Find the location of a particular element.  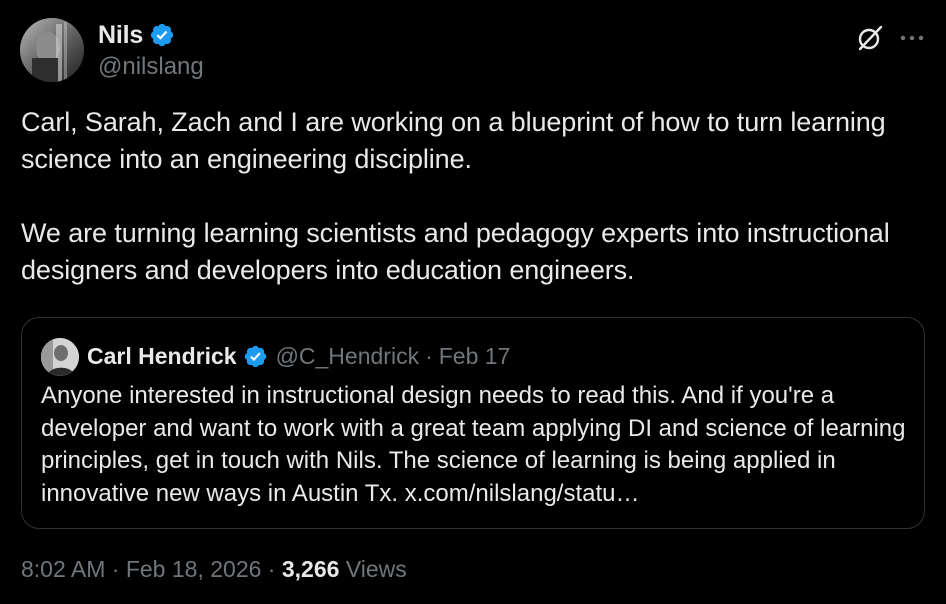

tweet-time: 8:02 AM is located at coordinates (63, 569).